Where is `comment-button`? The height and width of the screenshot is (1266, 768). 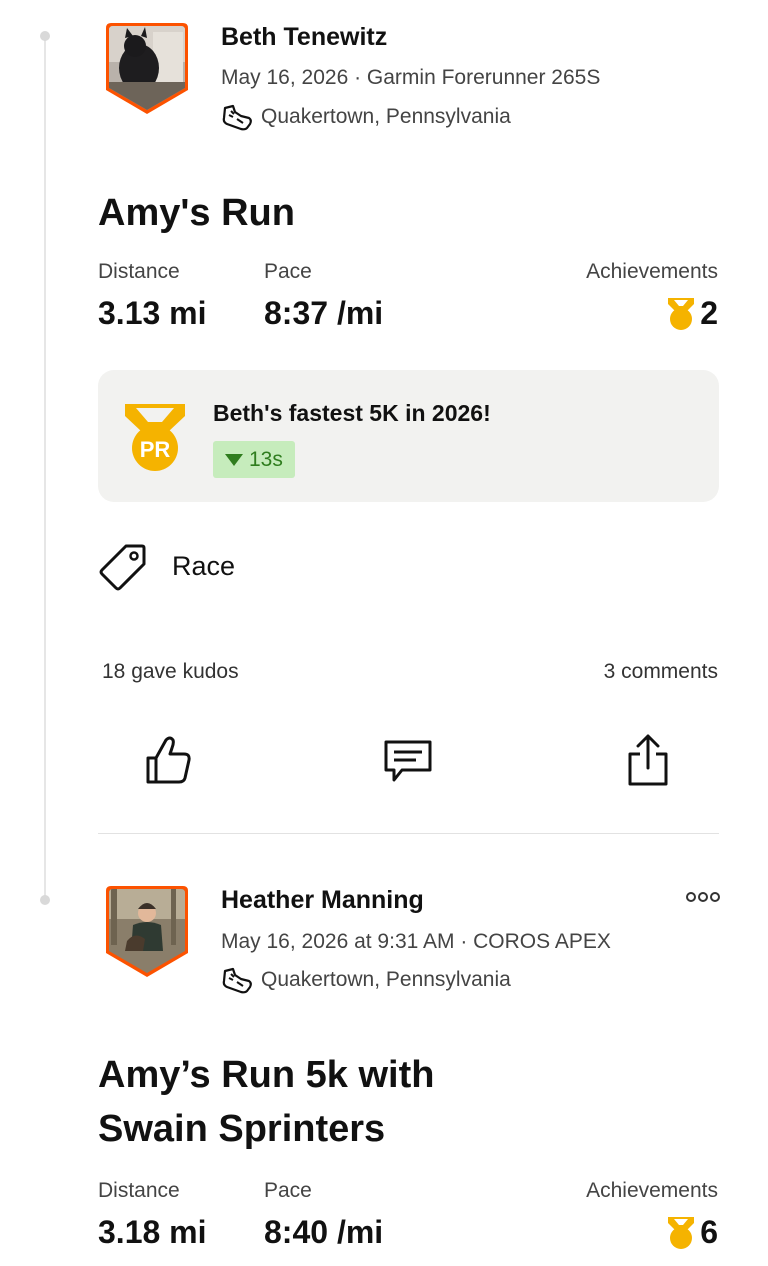
comment-button is located at coordinates (408, 760).